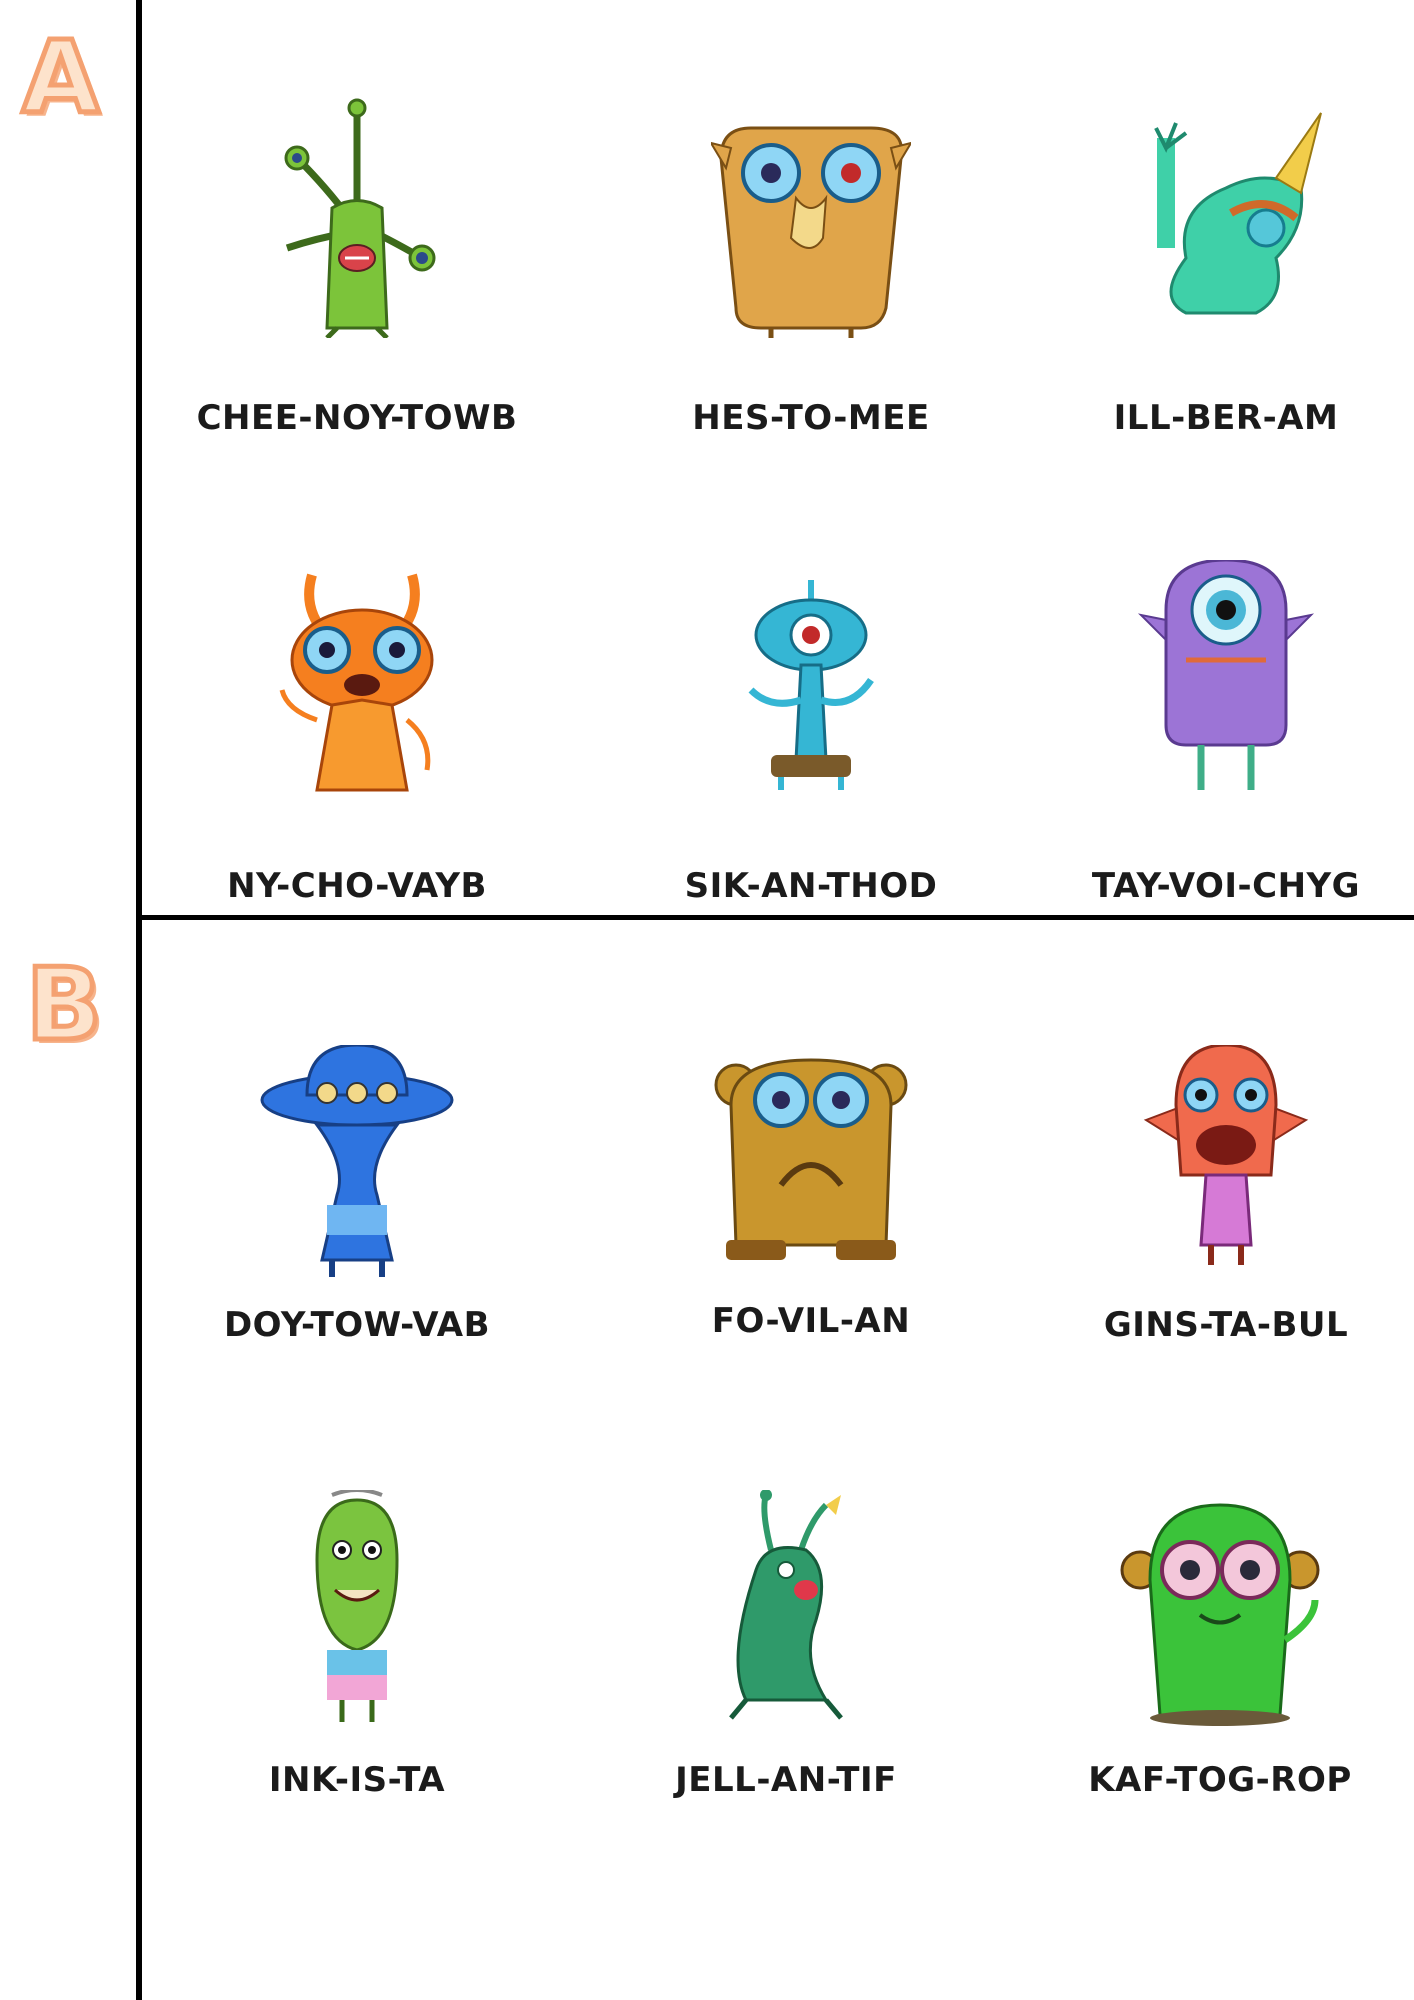  Describe the element at coordinates (1220, 1780) in the screenshot. I see `creature-name: KAF-TOG-ROP` at that location.